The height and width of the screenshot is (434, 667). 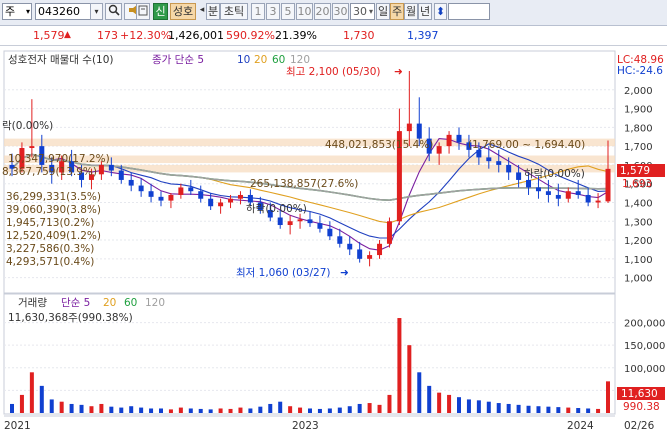 I want to click on price-y-tick: 1,100, so click(x=638, y=260).